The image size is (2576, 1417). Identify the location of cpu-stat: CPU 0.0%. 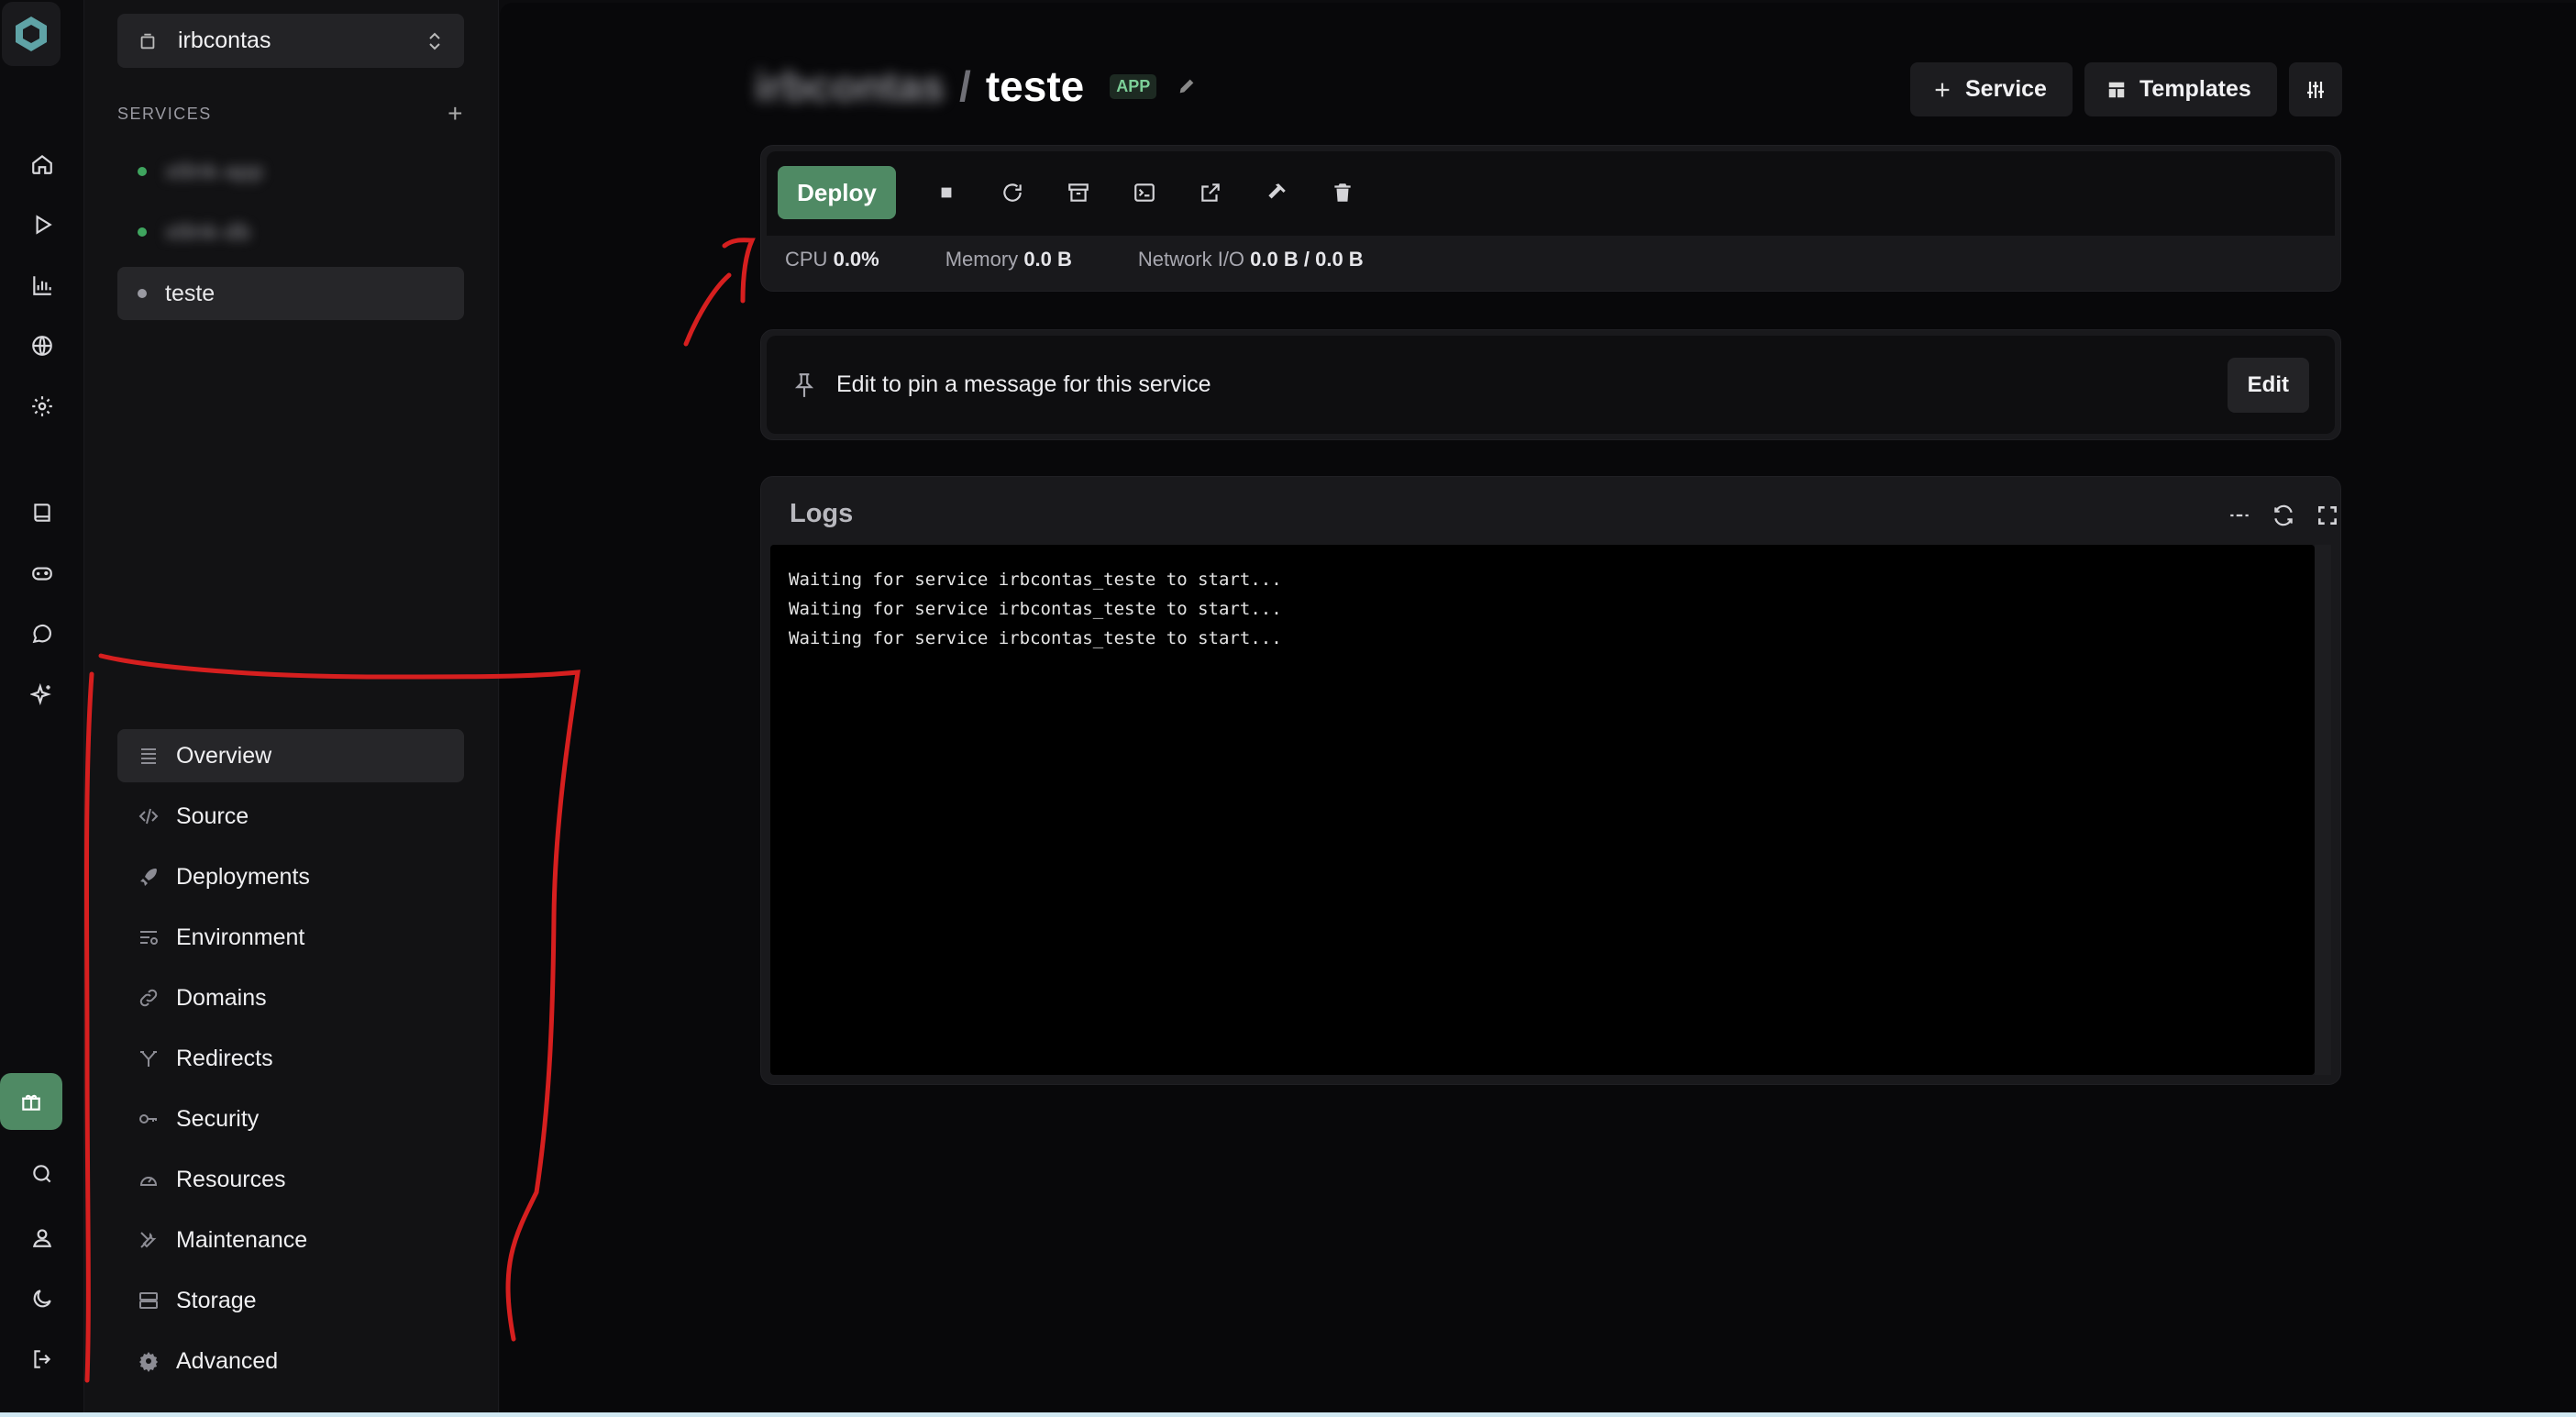
(832, 259).